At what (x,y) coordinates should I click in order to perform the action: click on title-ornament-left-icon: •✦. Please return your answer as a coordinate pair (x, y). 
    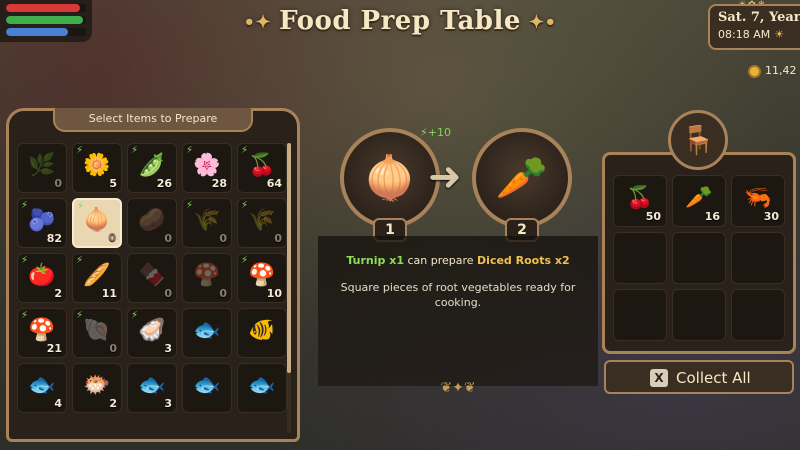
    Looking at the image, I should click on (257, 22).